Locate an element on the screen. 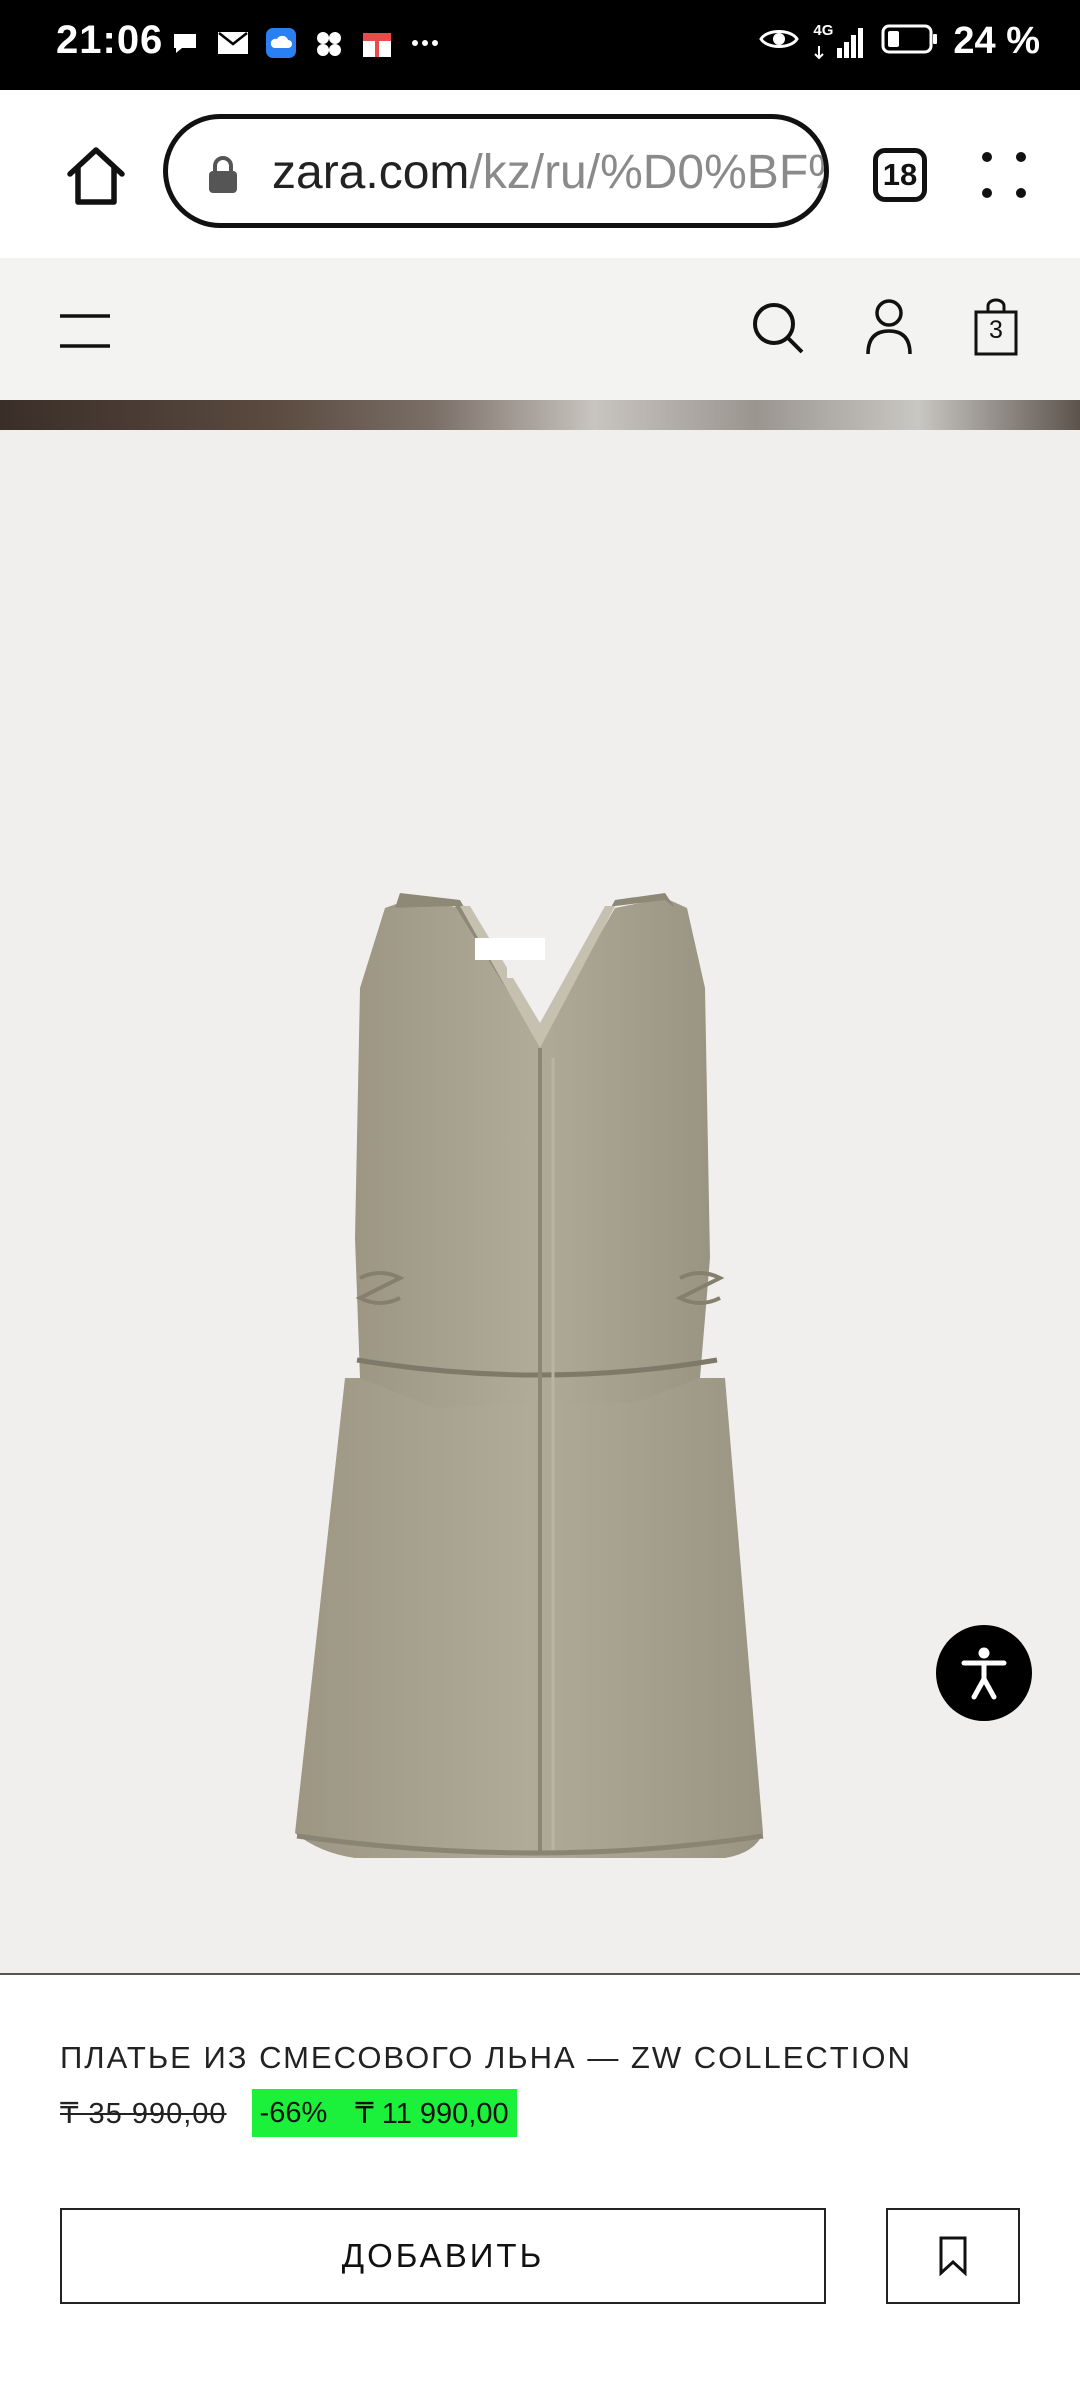 The width and height of the screenshot is (1080, 2400). tab-switcher-button: 18 is located at coordinates (900, 175).